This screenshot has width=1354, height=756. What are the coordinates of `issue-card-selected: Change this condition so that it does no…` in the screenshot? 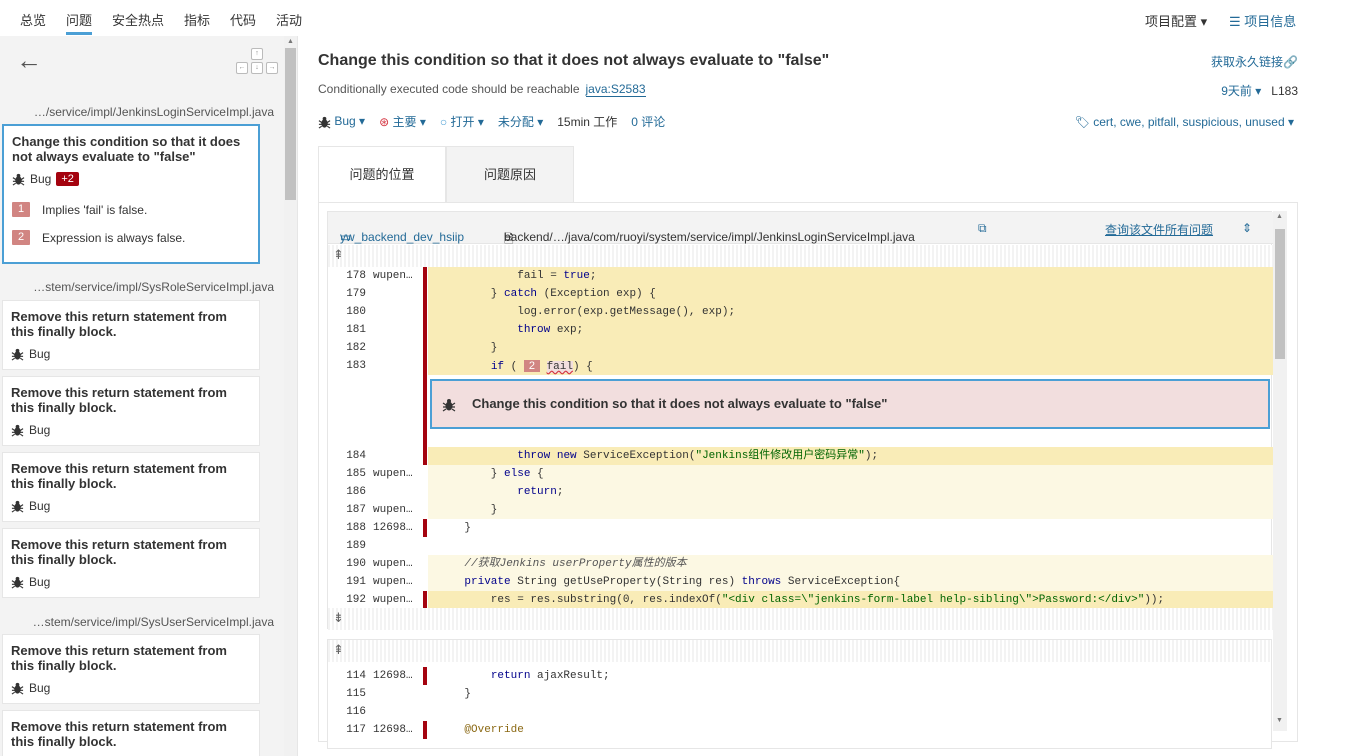 It's located at (131, 194).